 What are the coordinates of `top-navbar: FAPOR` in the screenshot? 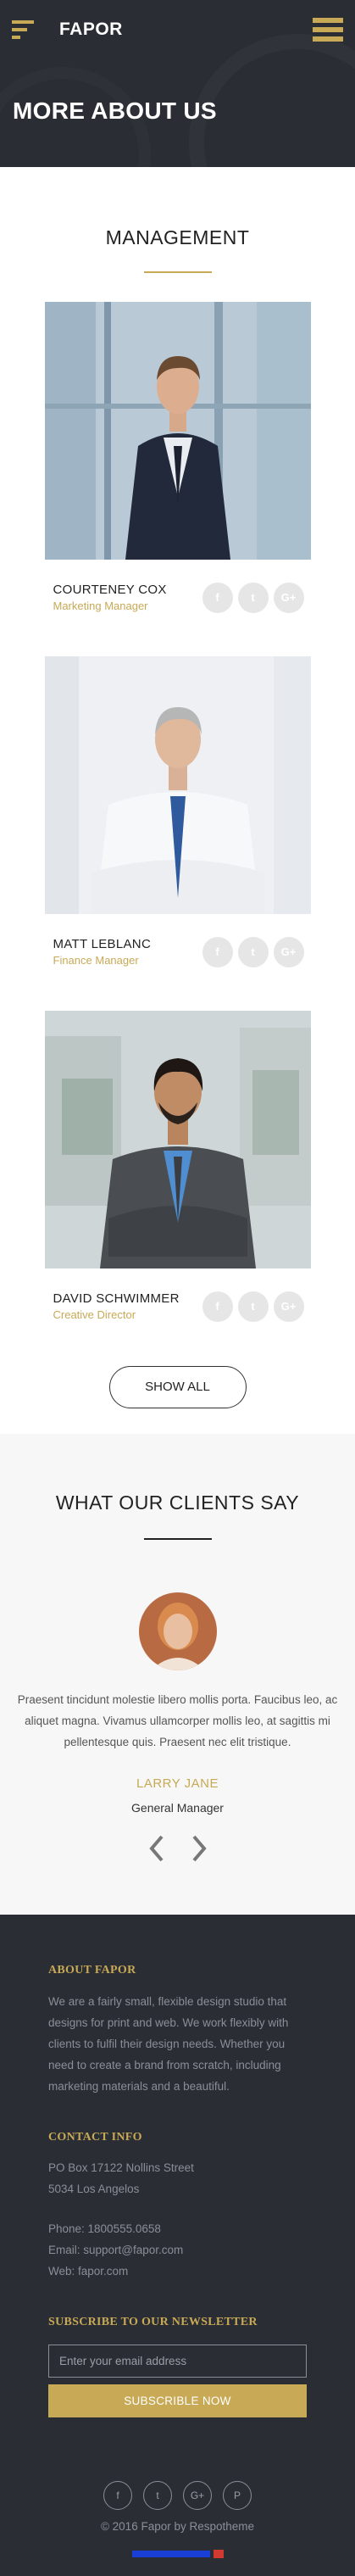 It's located at (177, 29).